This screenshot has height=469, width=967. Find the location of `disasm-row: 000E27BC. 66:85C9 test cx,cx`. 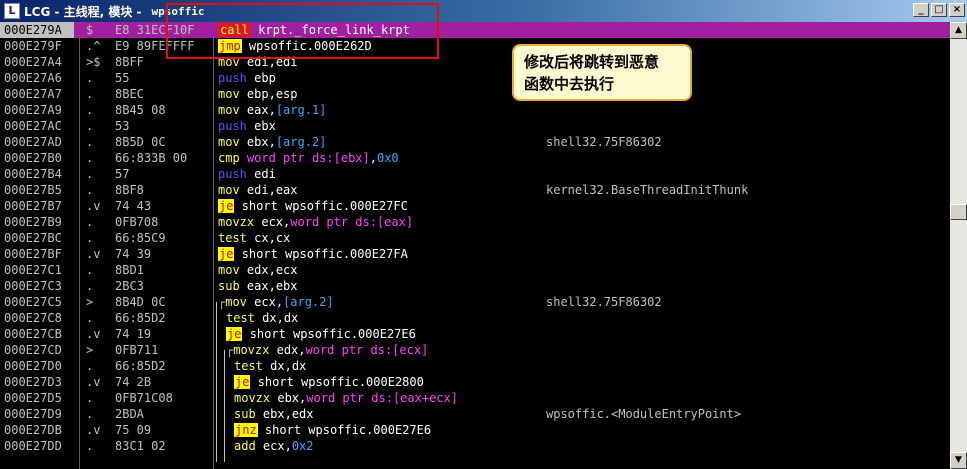

disasm-row: 000E27BC. 66:85C9 test cx,cx is located at coordinates (475, 238).